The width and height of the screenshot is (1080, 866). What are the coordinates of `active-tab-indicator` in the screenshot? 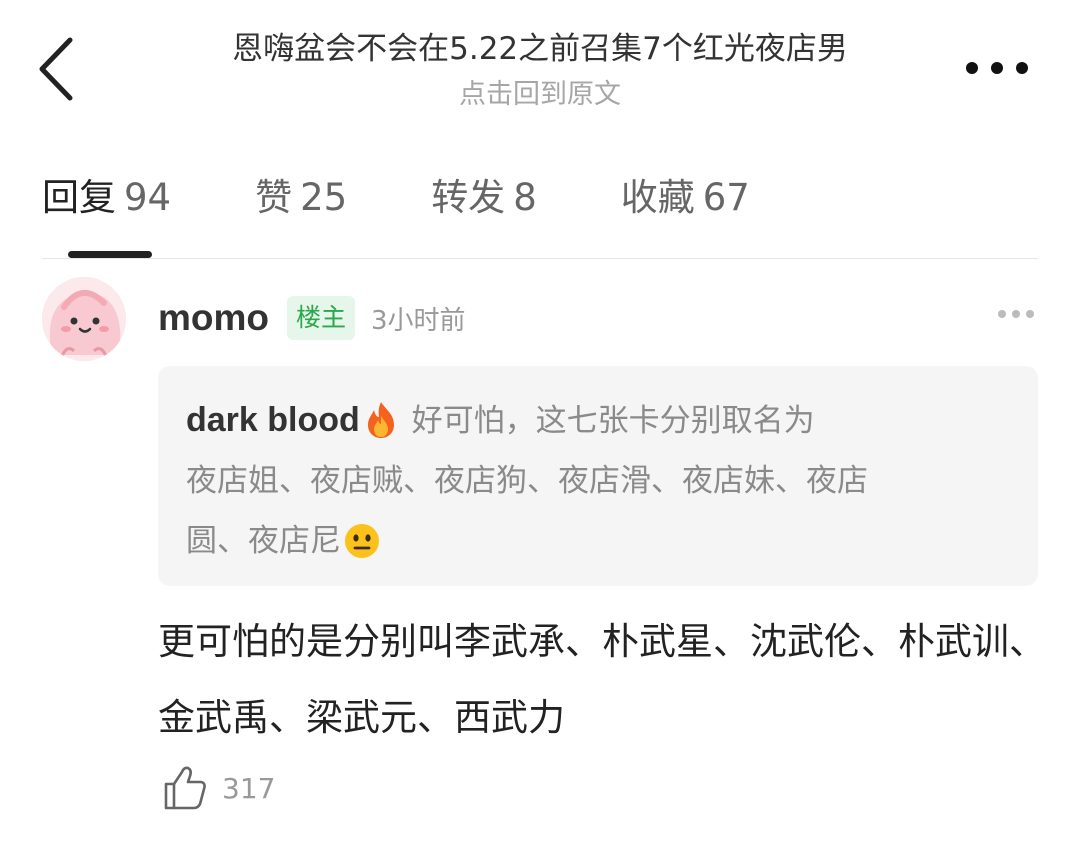 It's located at (110, 254).